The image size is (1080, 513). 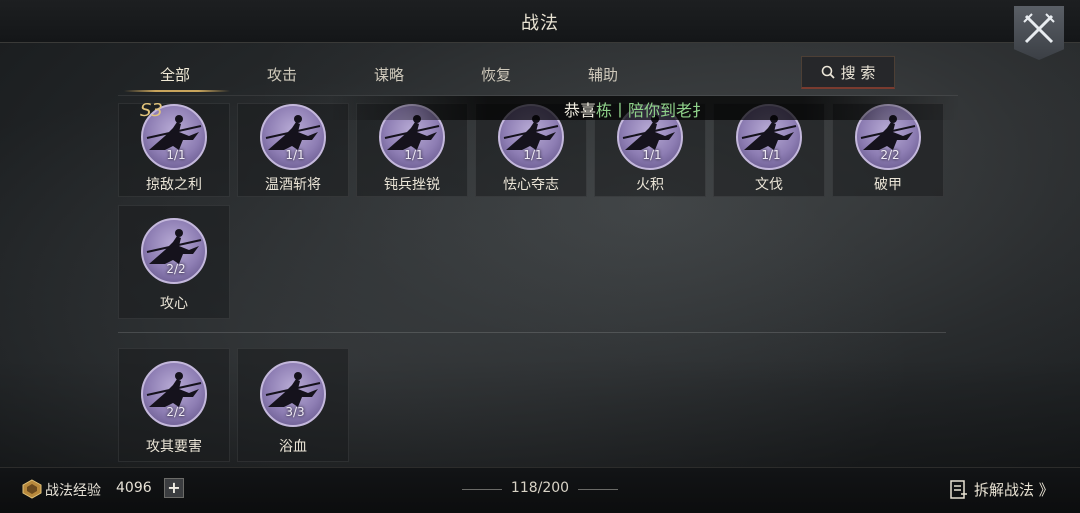 I want to click on close-button, so click(x=1039, y=33).